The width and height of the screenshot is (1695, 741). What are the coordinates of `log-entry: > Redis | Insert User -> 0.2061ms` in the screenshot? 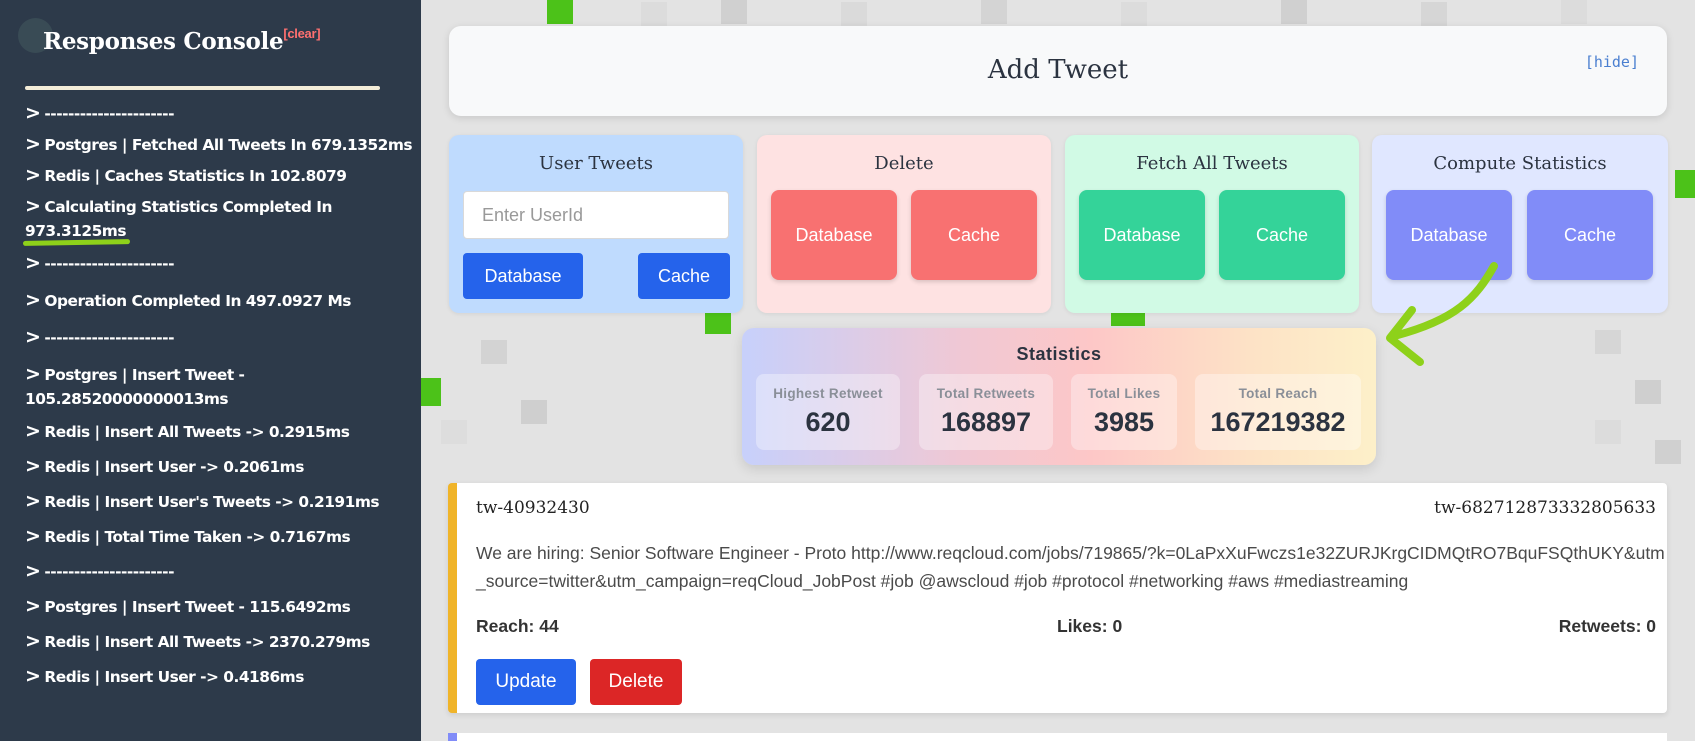 It's located at (164, 466).